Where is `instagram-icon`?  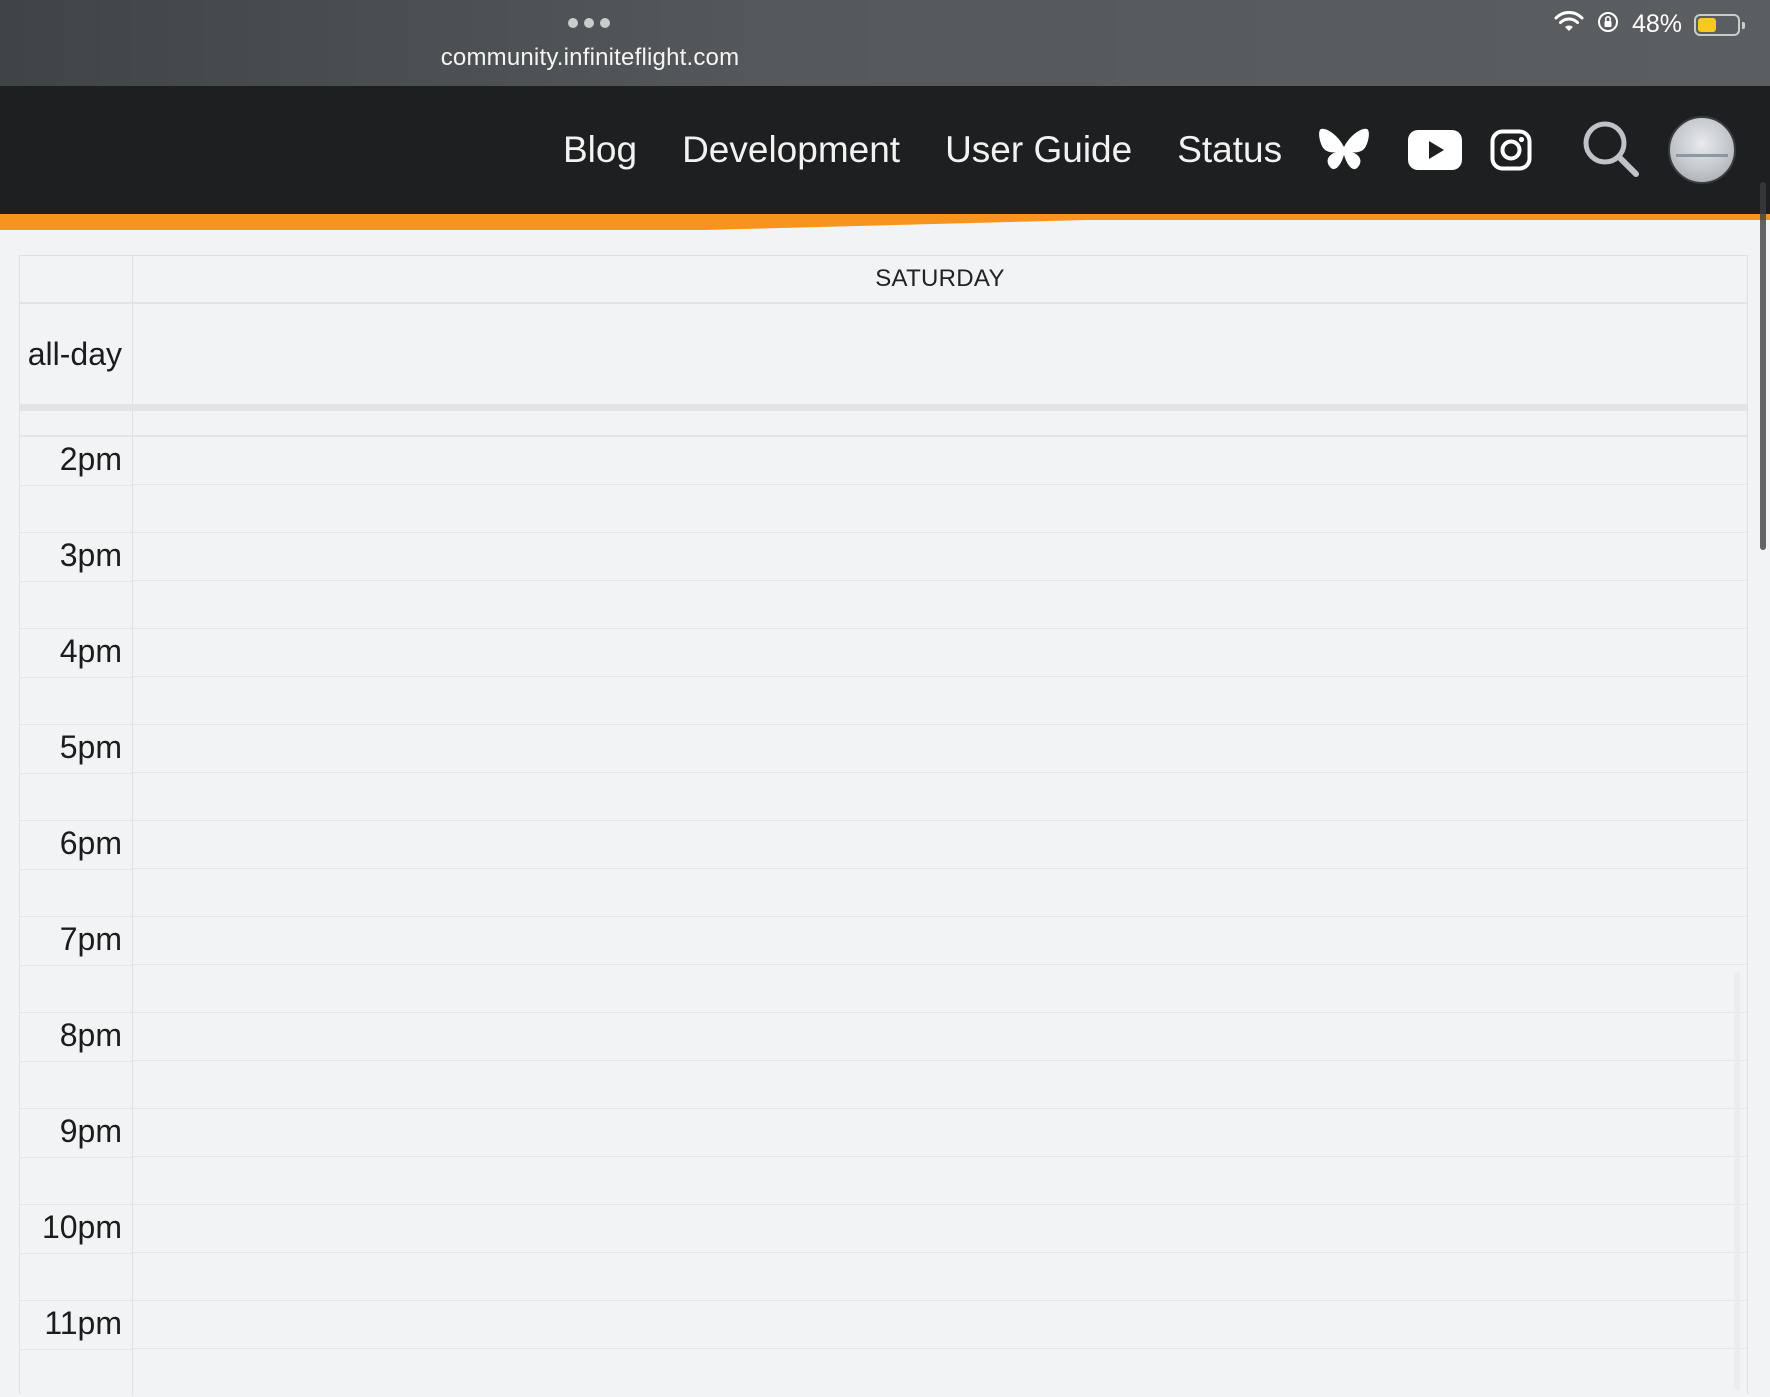
instagram-icon is located at coordinates (1511, 150).